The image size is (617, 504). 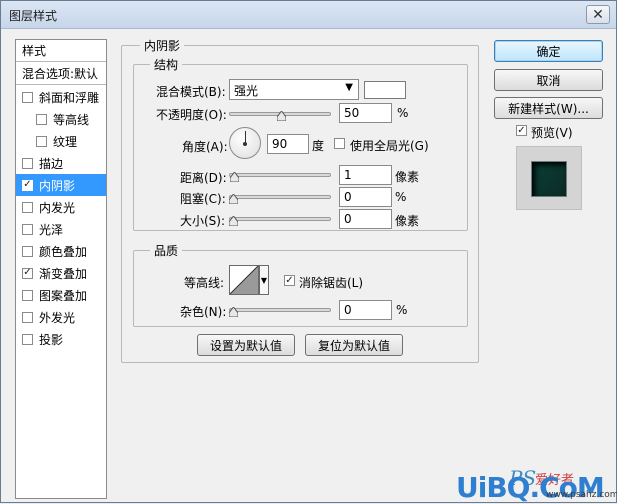 I want to click on style-list-label: 颜色叠加, so click(x=63, y=251).